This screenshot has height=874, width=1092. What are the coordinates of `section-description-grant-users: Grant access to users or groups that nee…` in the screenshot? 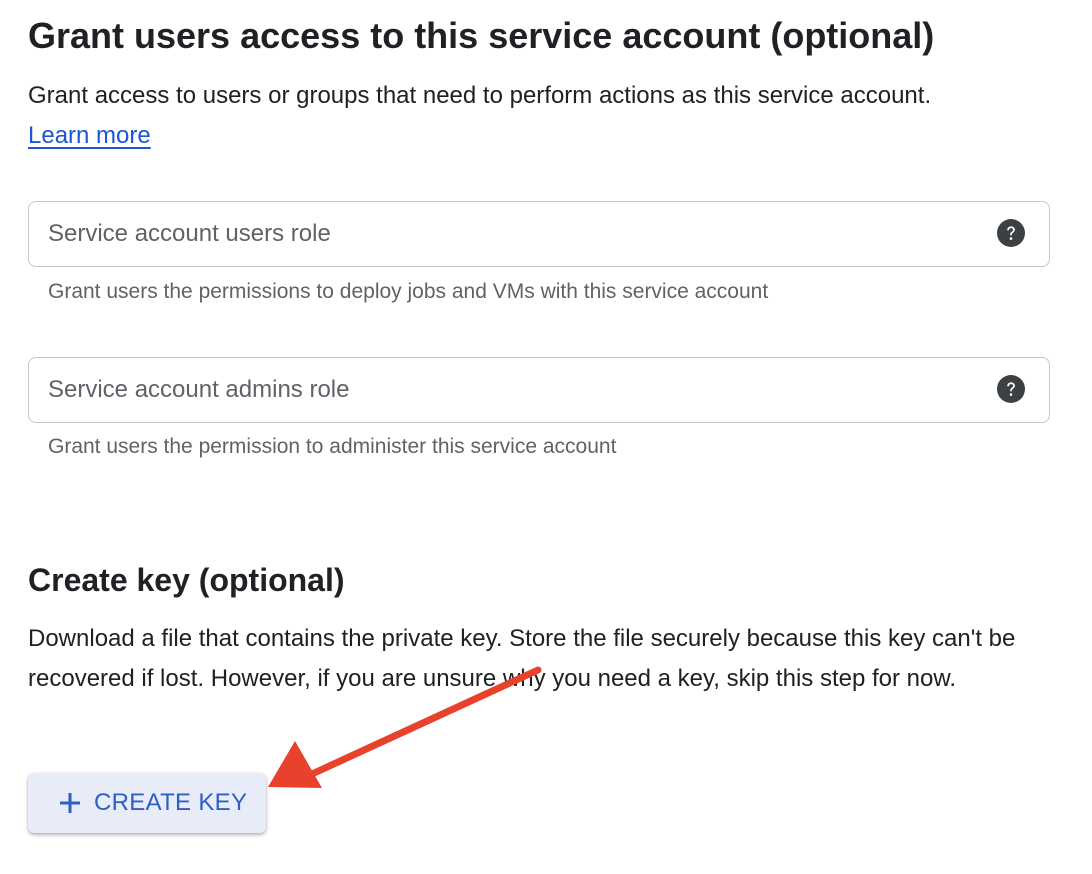 It's located at (548, 116).